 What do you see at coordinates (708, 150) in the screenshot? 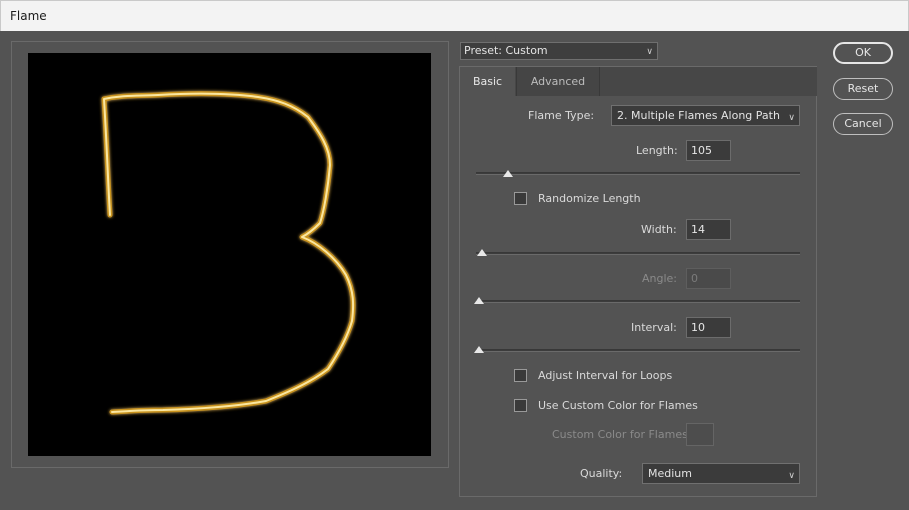
I see `length-input: 105` at bounding box center [708, 150].